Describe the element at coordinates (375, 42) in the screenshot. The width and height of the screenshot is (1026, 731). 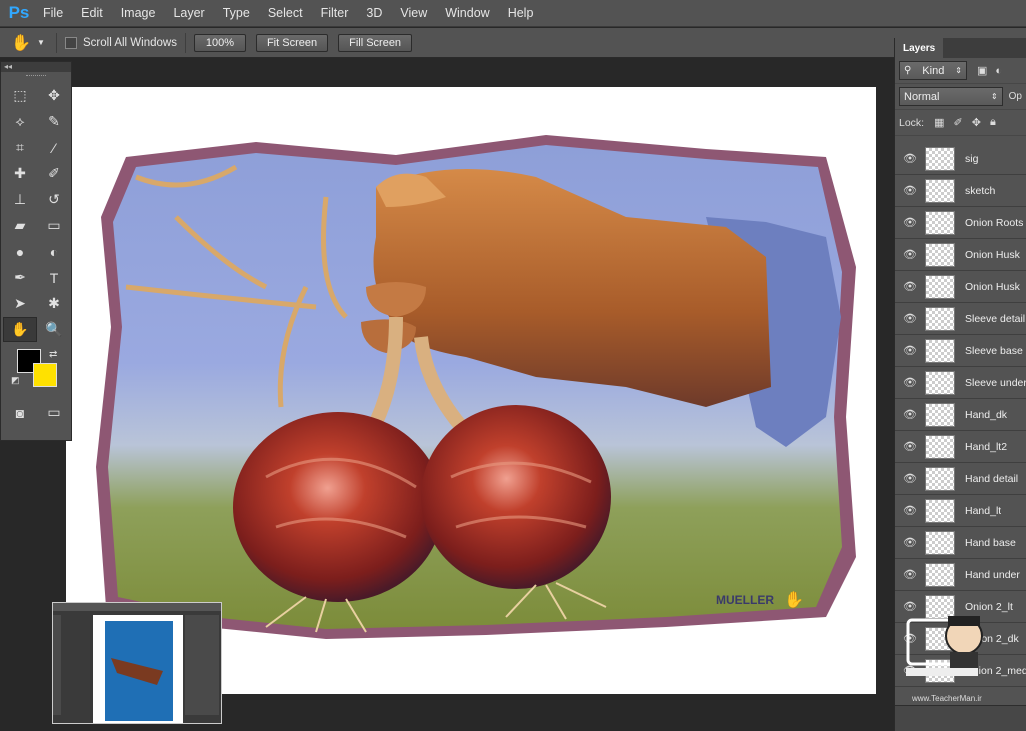
I see `fill-screen-button: Fill Screen` at that location.